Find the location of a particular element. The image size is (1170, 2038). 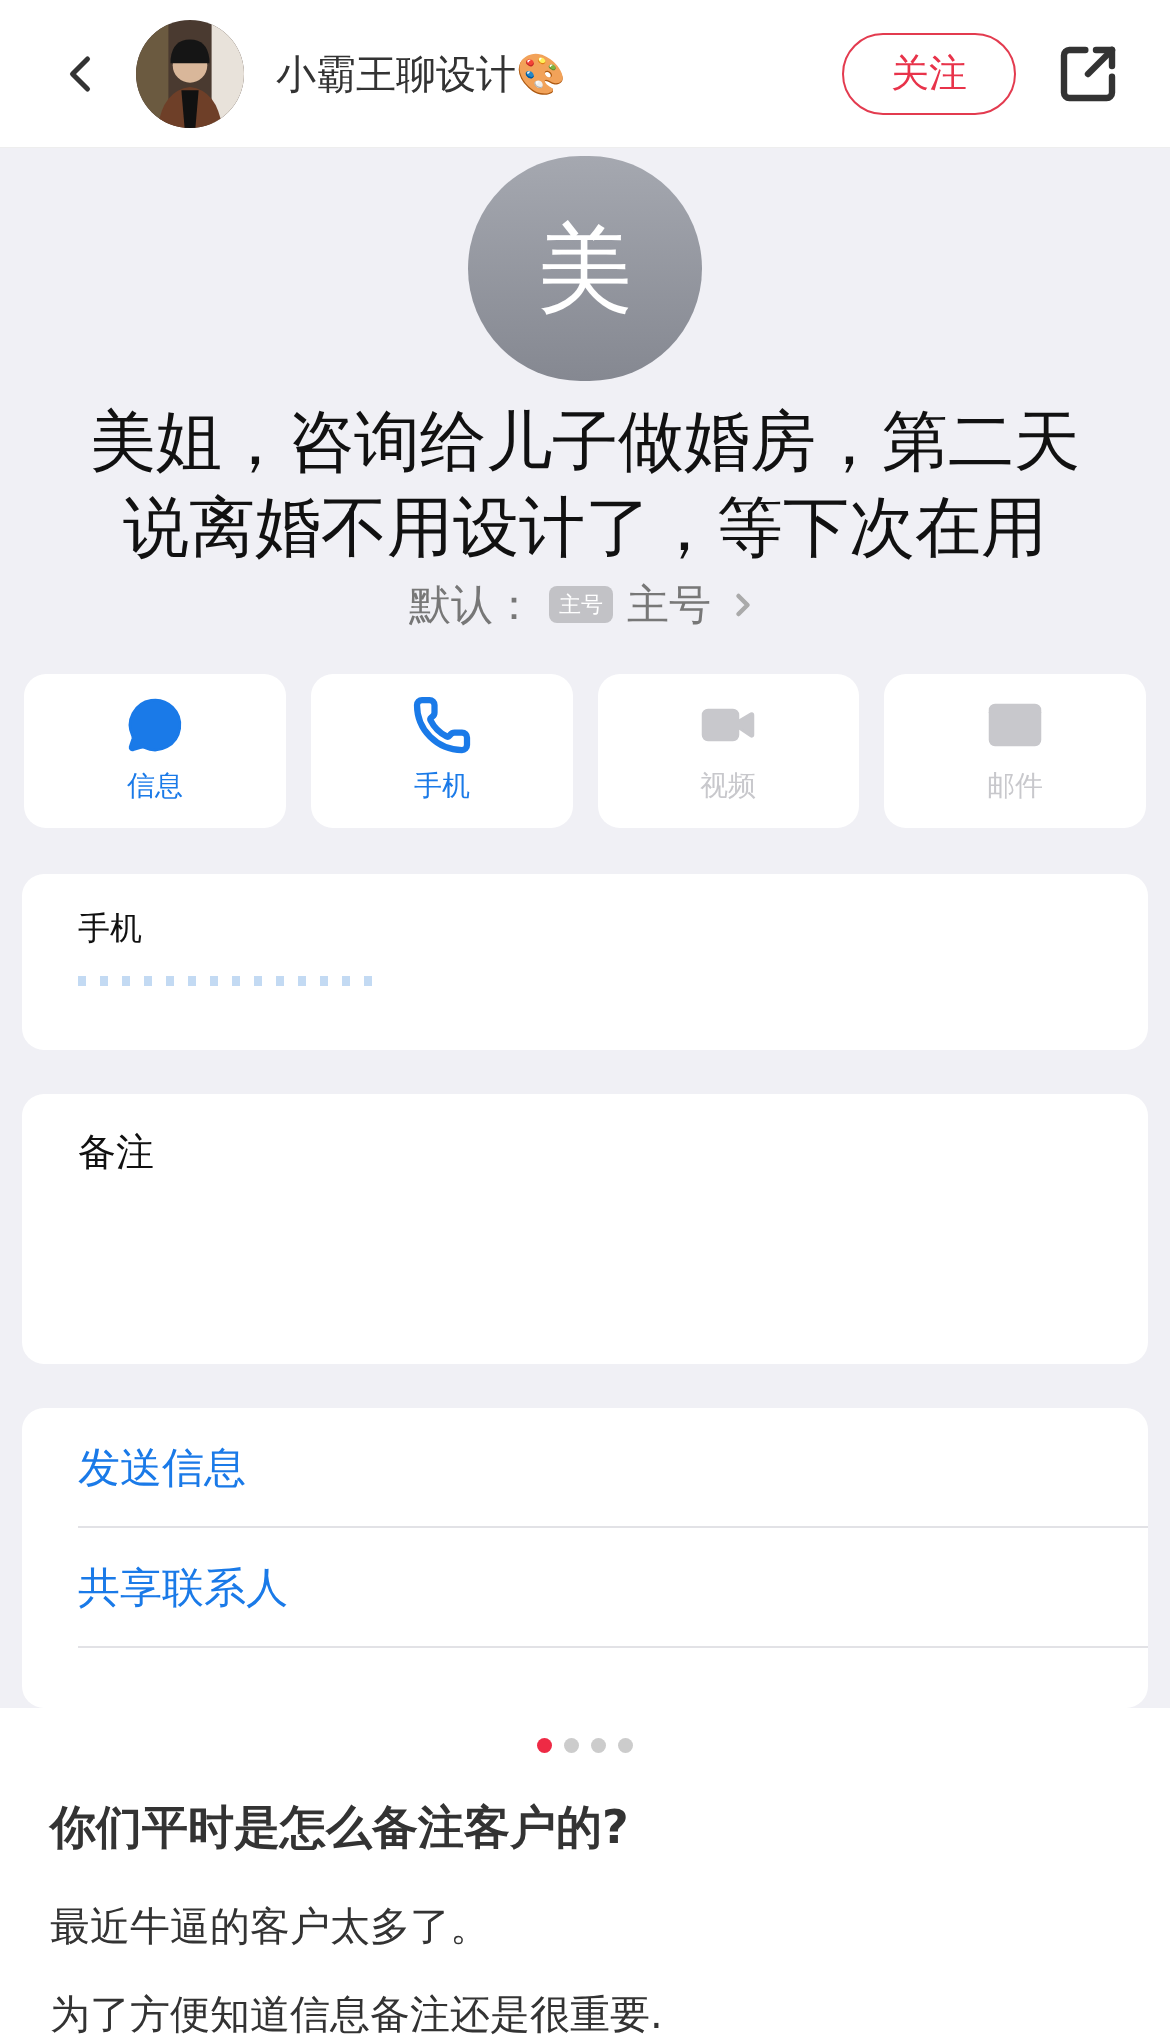

phone-icon is located at coordinates (441, 725).